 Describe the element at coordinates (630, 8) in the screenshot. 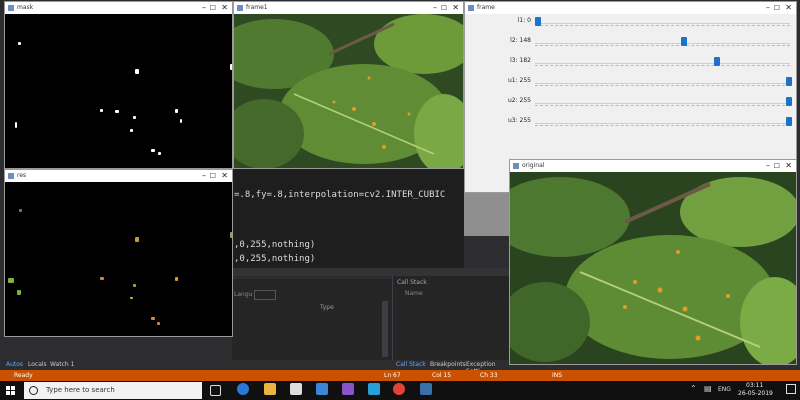

I see `frame-title-bar: frame – ☐ ✕` at that location.